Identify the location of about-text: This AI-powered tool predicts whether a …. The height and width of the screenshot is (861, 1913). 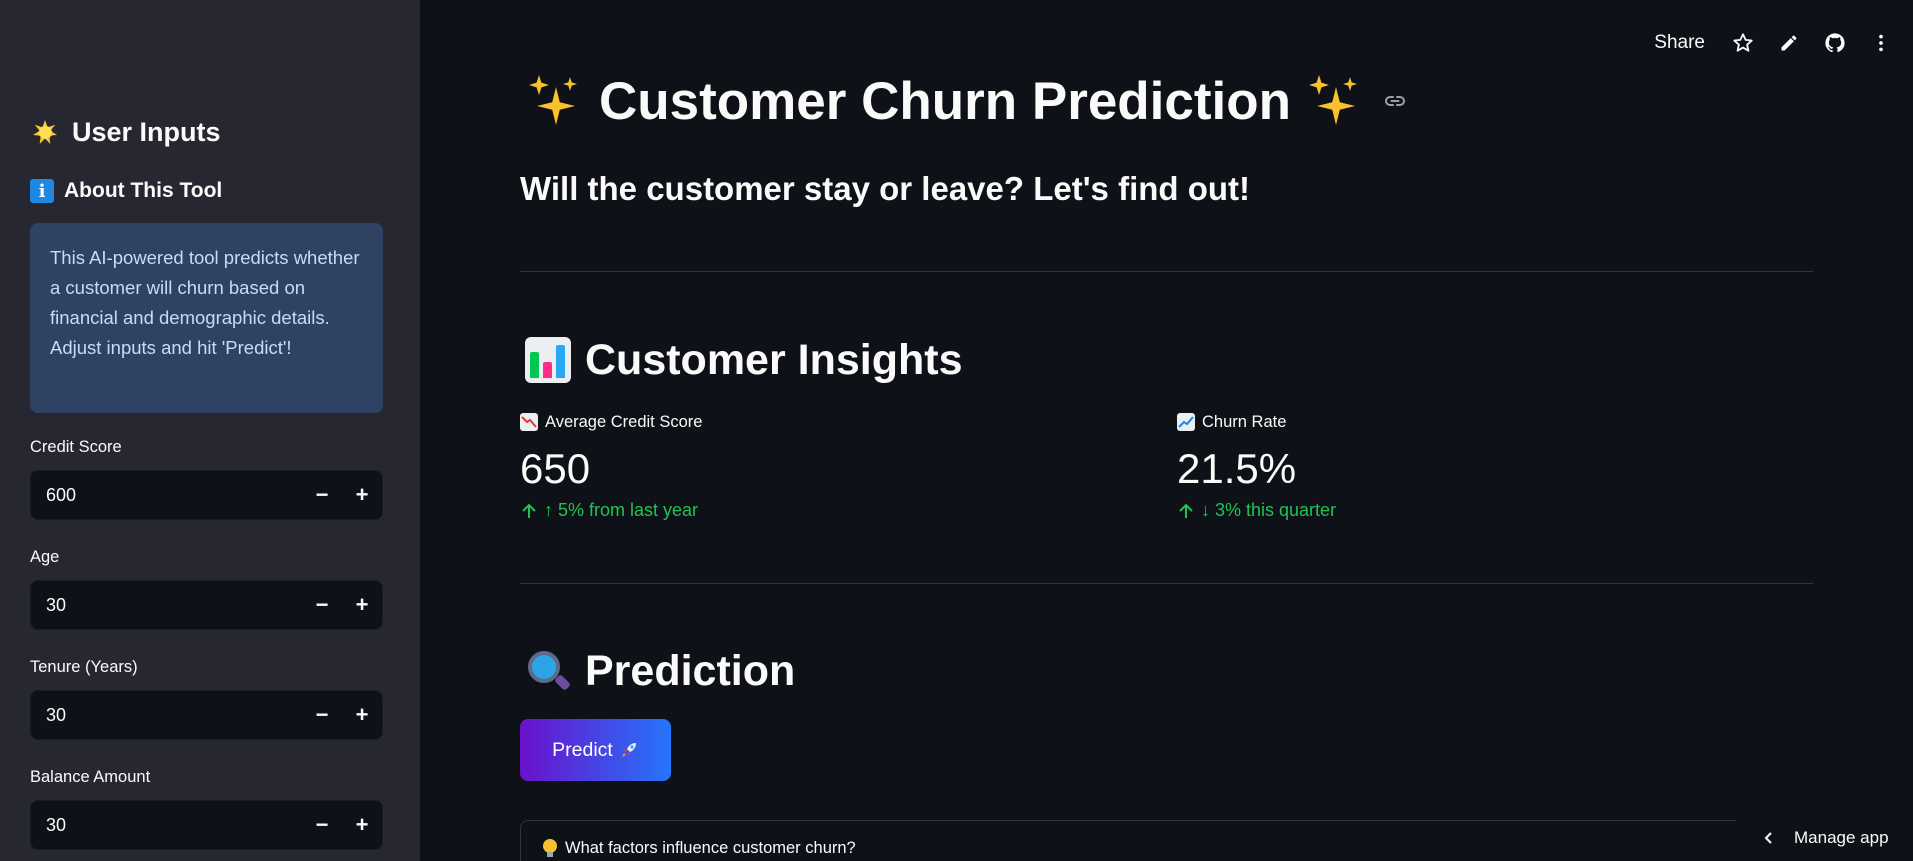
(205, 302).